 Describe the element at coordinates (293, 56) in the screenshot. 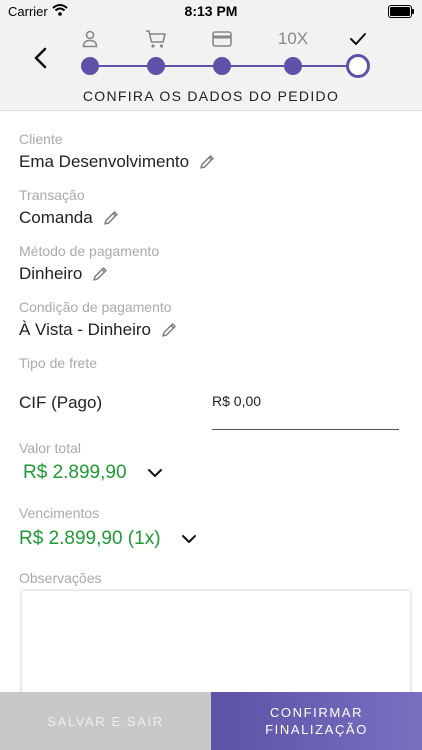

I see `step-installments: 10X` at that location.